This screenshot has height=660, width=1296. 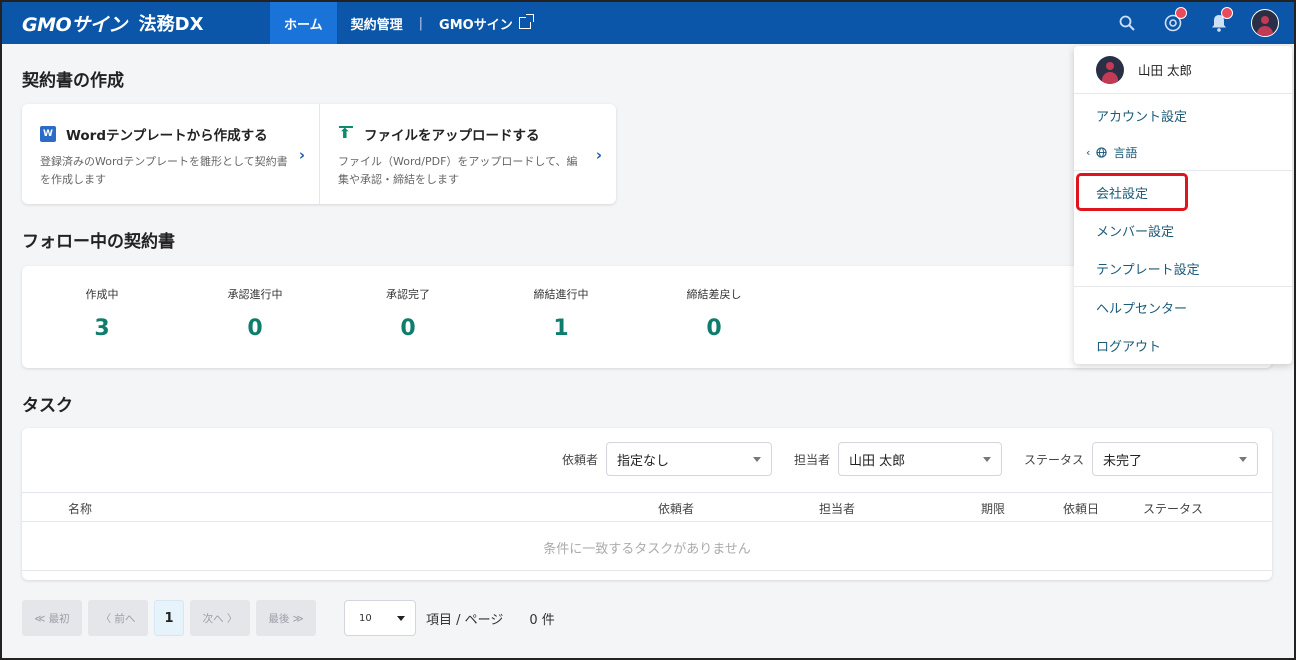 What do you see at coordinates (118, 618) in the screenshot?
I see `prev-page-button: 〈 前へ` at bounding box center [118, 618].